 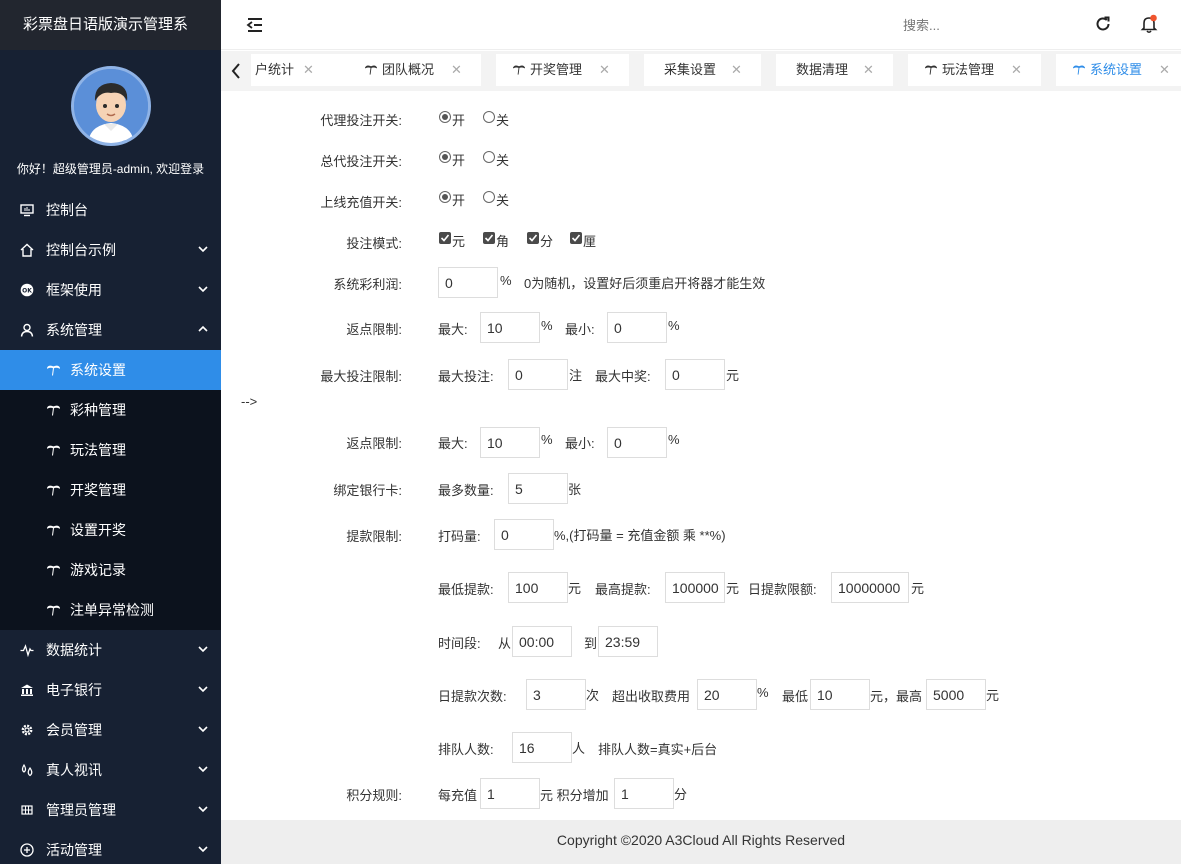 What do you see at coordinates (637, 442) in the screenshot?
I see `rebate2-min-input` at bounding box center [637, 442].